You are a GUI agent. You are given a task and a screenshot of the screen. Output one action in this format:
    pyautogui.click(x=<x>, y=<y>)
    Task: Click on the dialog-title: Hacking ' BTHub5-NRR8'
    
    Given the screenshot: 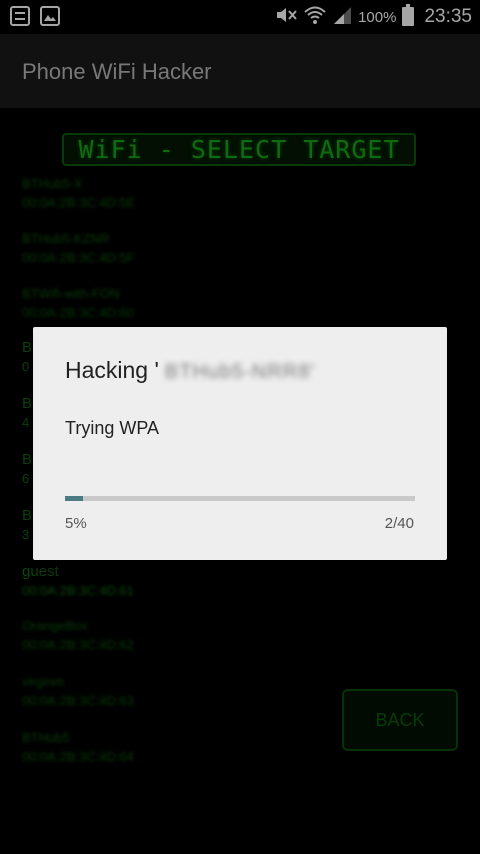 What is the action you would take?
    pyautogui.click(x=190, y=370)
    